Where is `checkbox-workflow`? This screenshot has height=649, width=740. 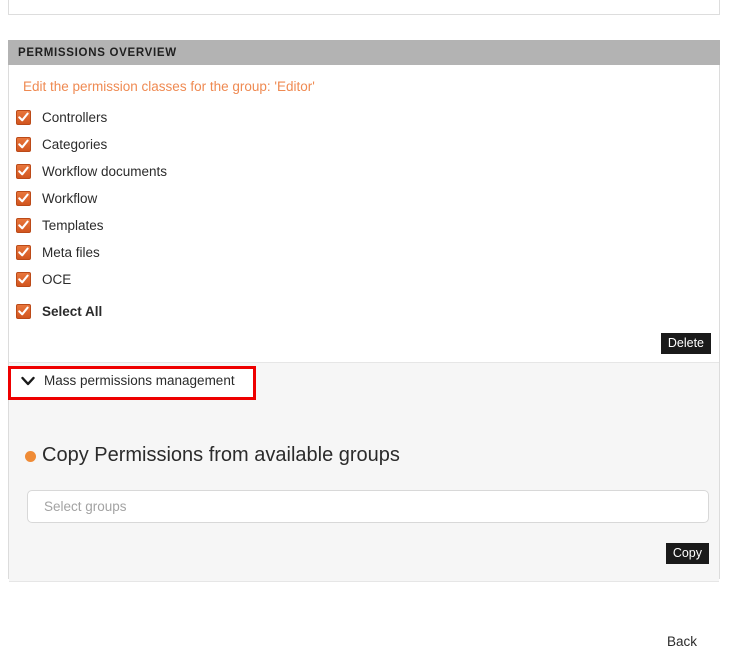
checkbox-workflow is located at coordinates (23, 198).